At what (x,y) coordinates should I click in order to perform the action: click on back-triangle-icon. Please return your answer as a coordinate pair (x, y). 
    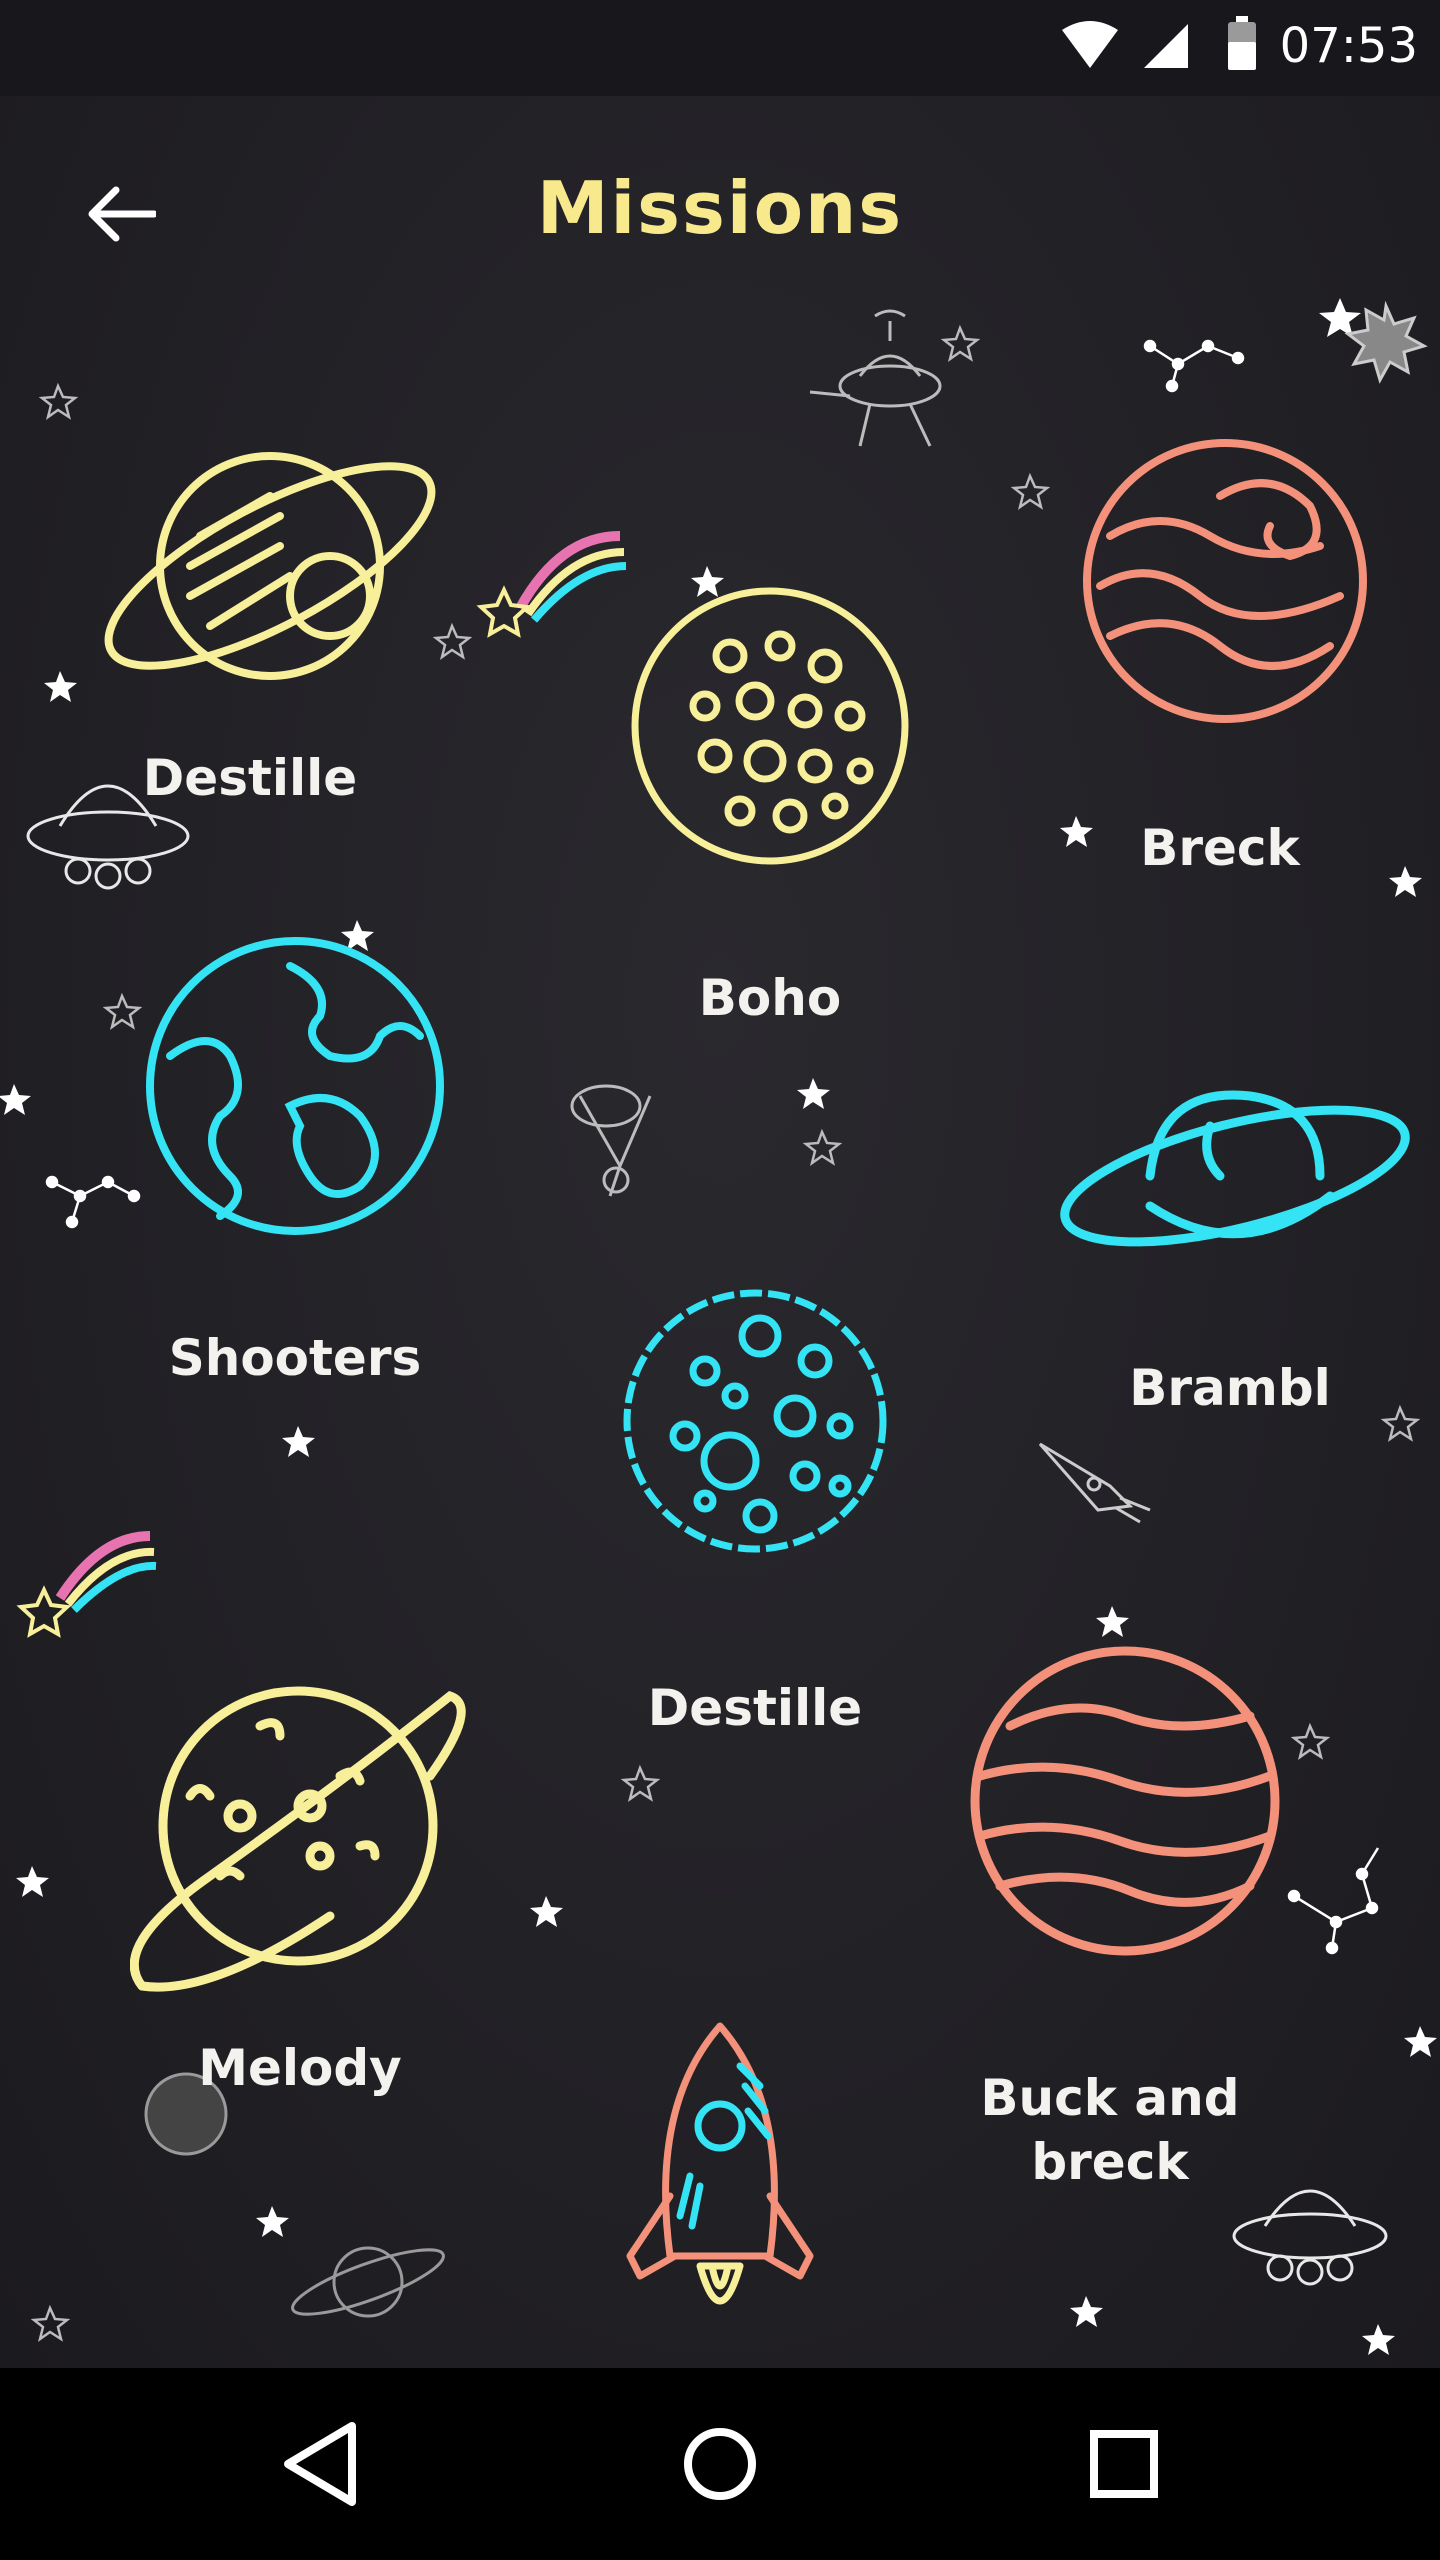
    Looking at the image, I should click on (320, 2470).